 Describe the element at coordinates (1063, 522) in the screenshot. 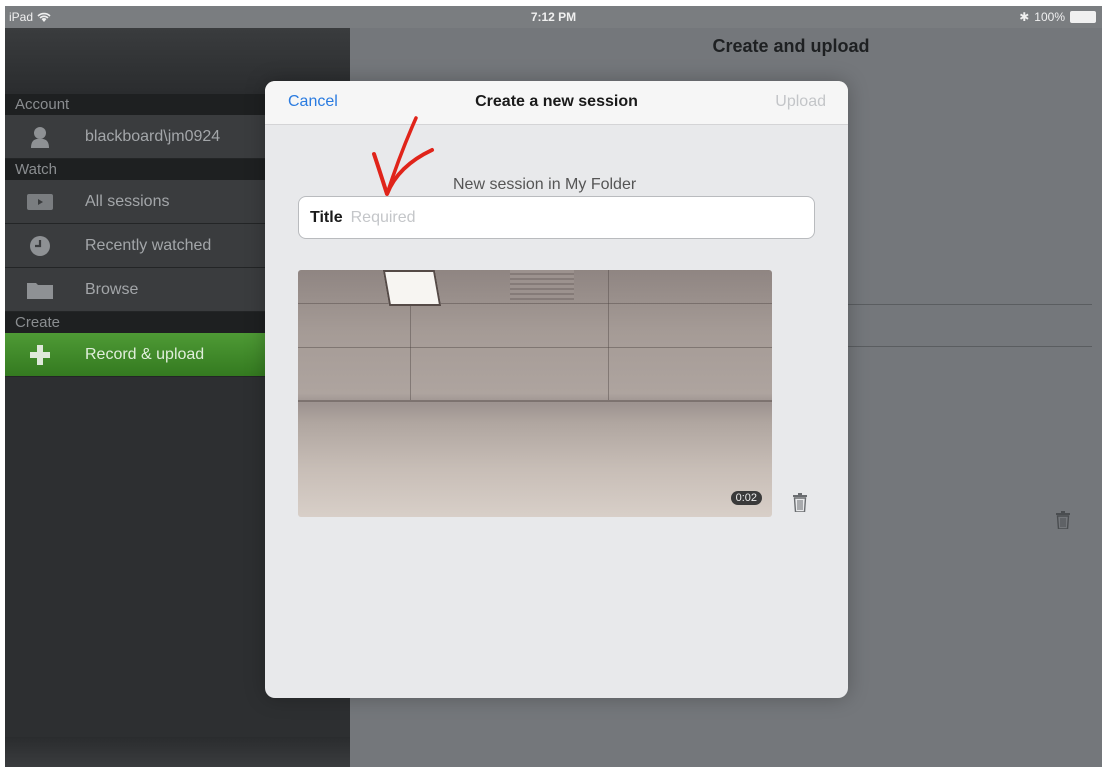

I see `trash-icon` at that location.